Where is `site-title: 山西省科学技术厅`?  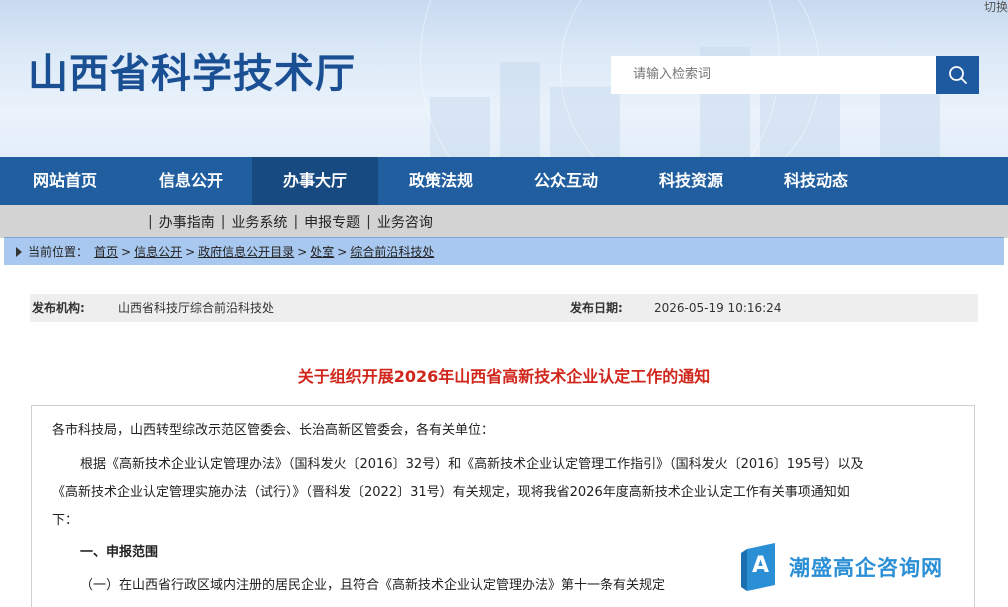 site-title: 山西省科学技术厅 is located at coordinates (192, 74).